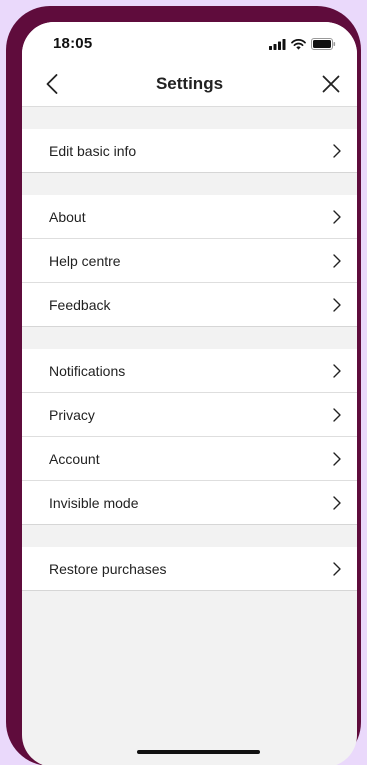  What do you see at coordinates (73, 43) in the screenshot?
I see `status-time: 18:05` at bounding box center [73, 43].